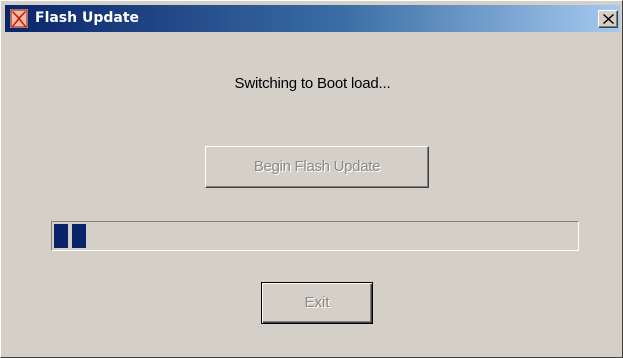  I want to click on title-bar: Flash Update, so click(312, 18).